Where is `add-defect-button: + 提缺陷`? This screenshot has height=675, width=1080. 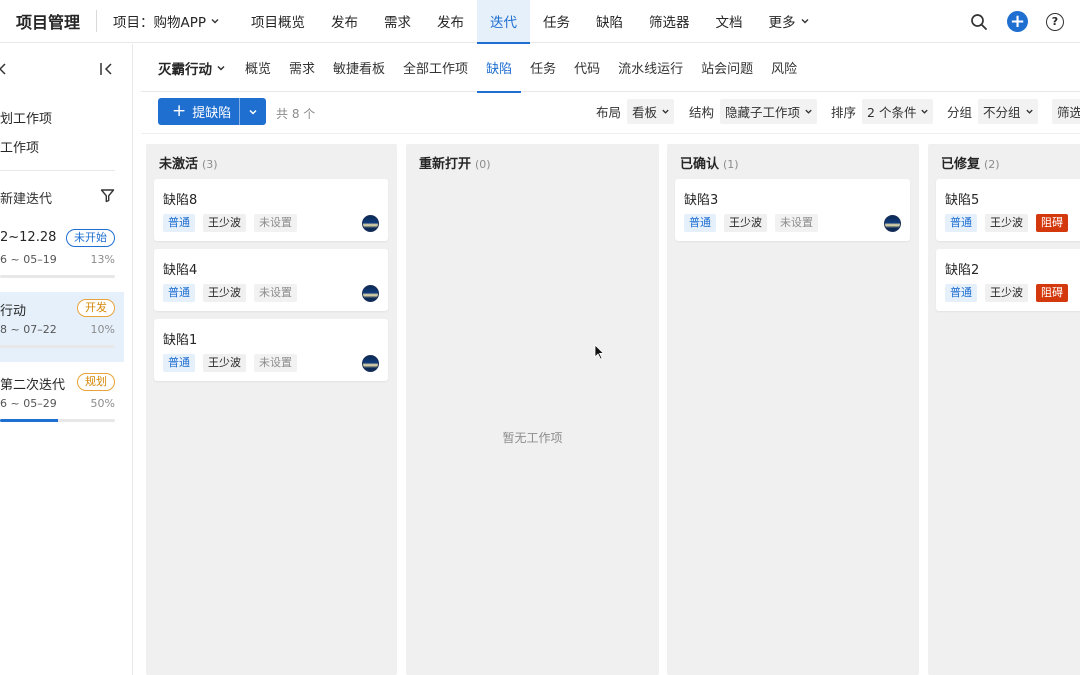
add-defect-button: + 提缺陷 is located at coordinates (212, 111).